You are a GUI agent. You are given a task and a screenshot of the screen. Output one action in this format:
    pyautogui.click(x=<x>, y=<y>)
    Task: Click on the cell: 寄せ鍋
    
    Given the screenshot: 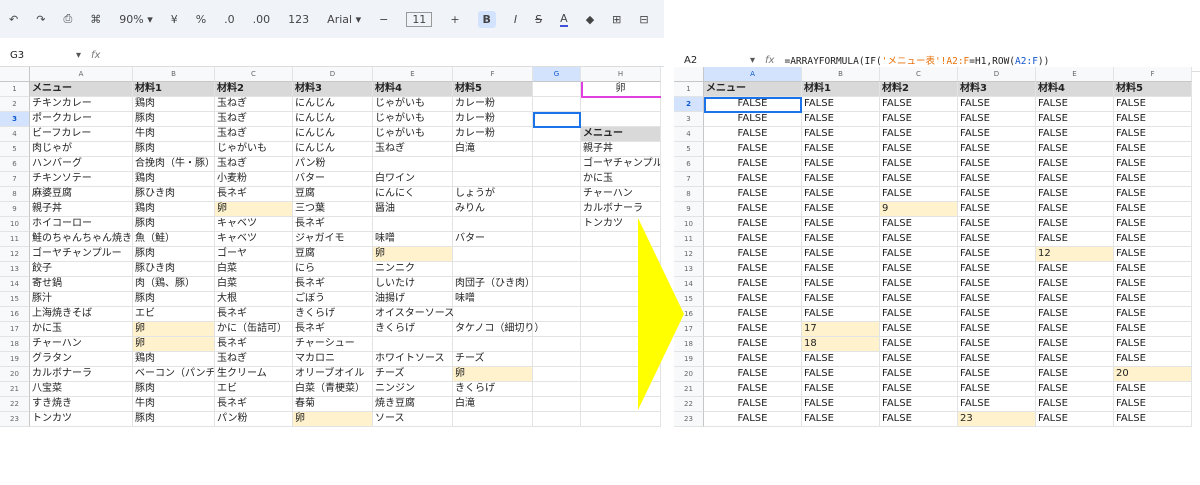 What is the action you would take?
    pyautogui.click(x=81, y=284)
    